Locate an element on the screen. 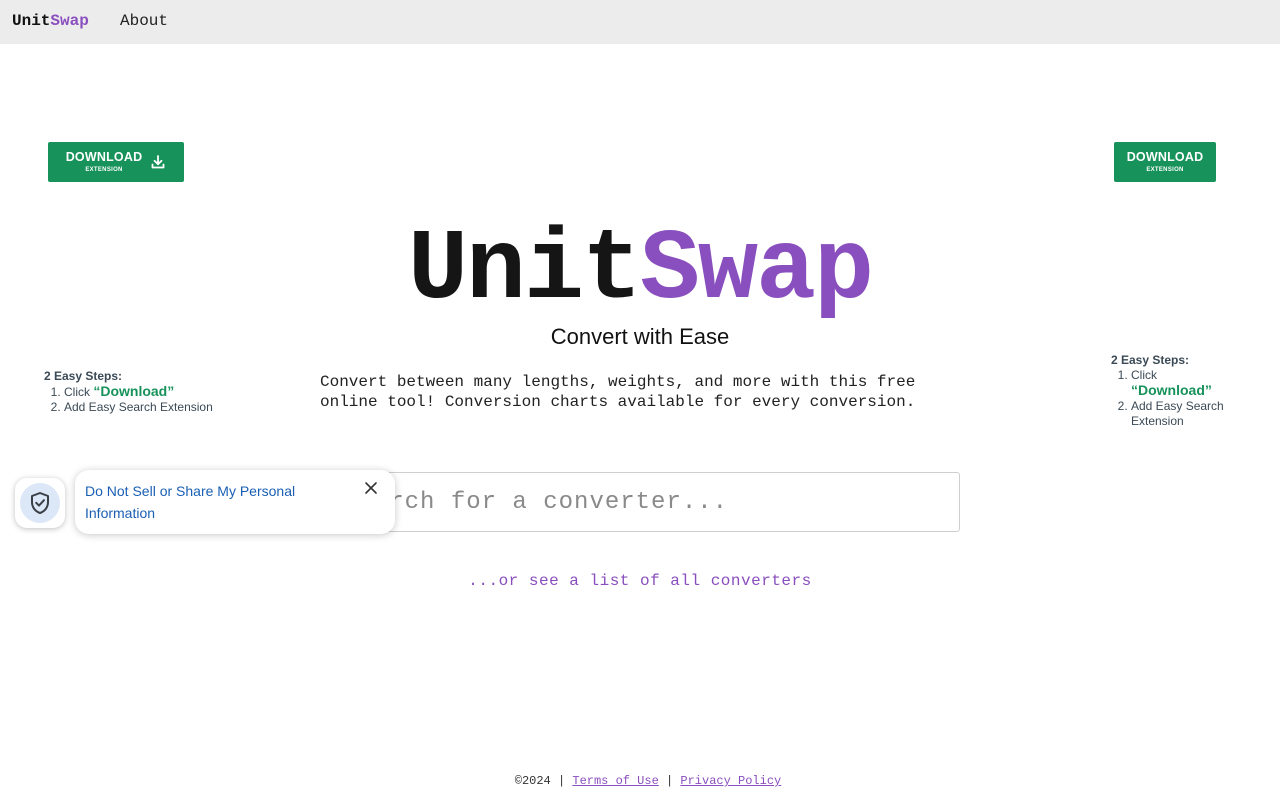  hero-logo: UnitSwap is located at coordinates (640, 272).